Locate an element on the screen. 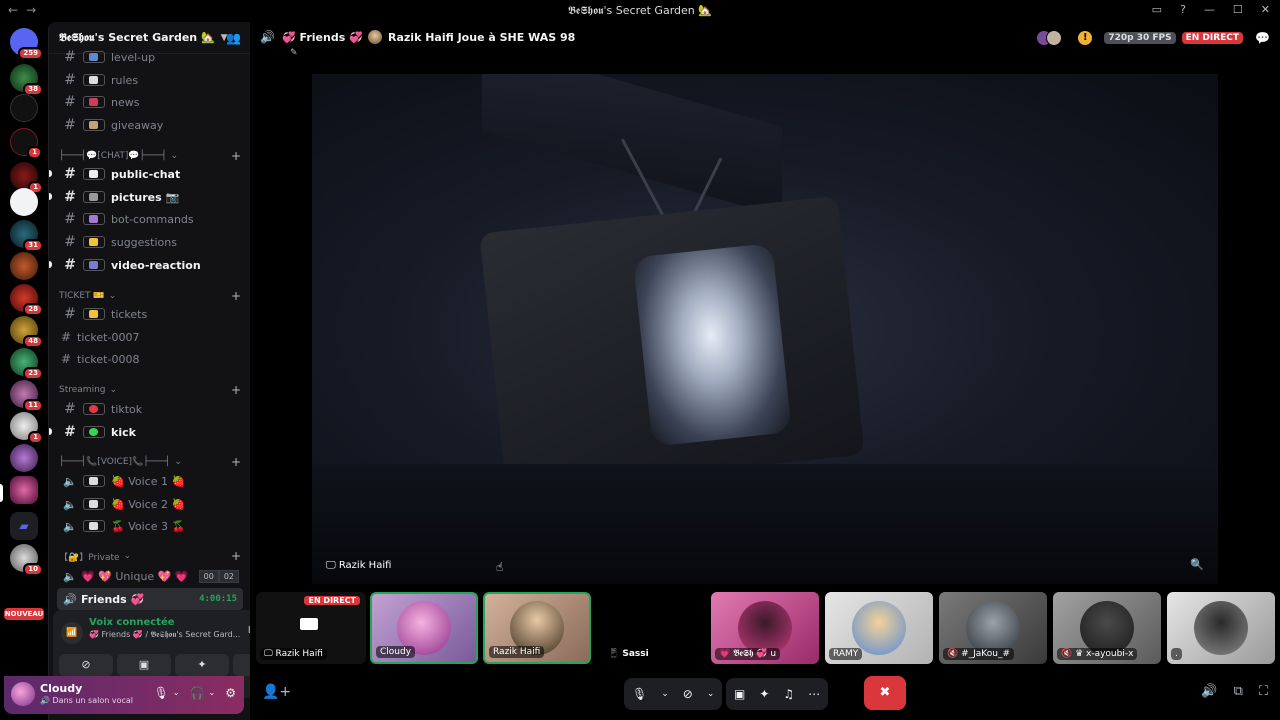  server-icon: 23 is located at coordinates (26, 364).